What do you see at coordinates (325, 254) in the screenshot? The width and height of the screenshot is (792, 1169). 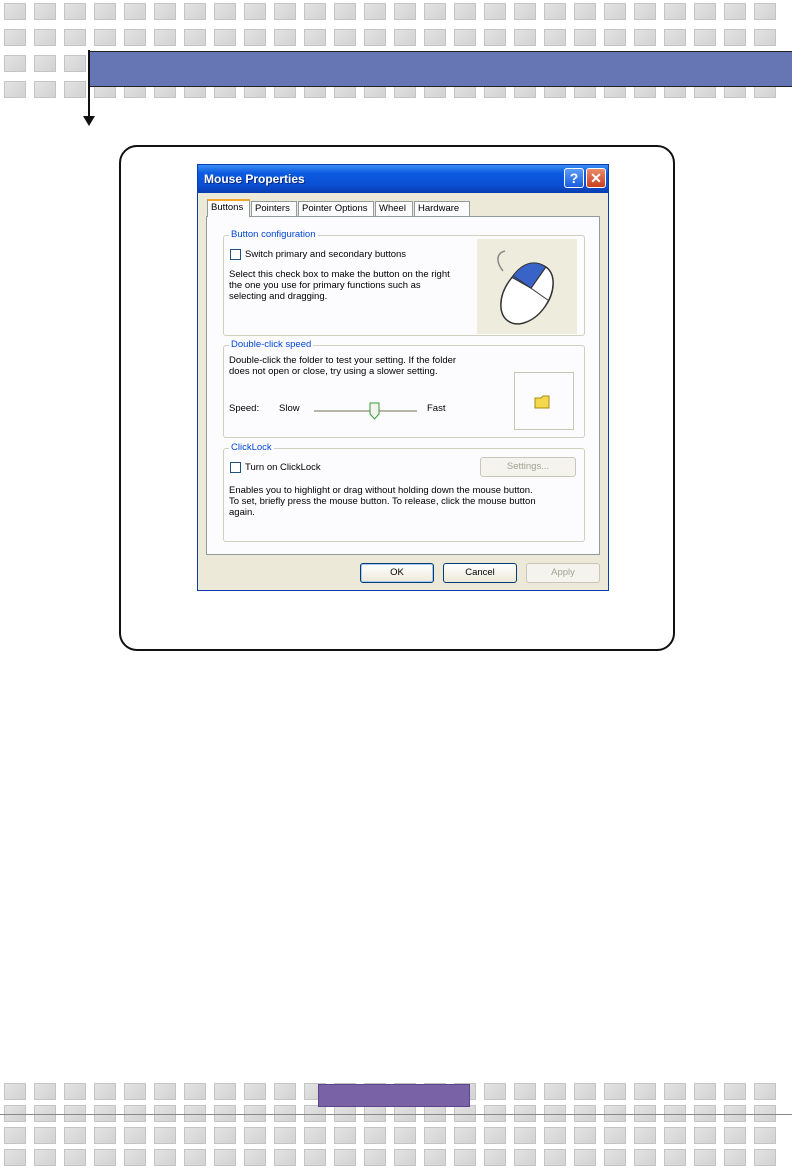 I see `switch-buttons-label: Switch primary and secondary buttons` at bounding box center [325, 254].